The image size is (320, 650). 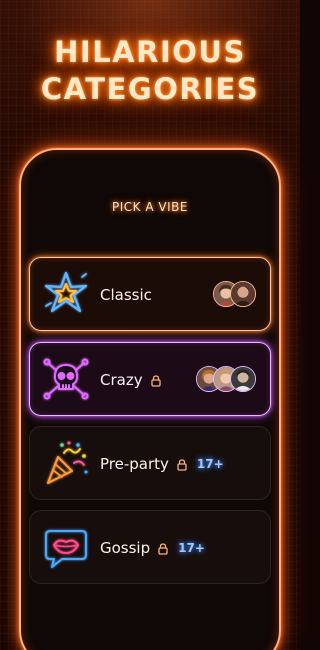 What do you see at coordinates (66, 294) in the screenshot?
I see `star-icon` at bounding box center [66, 294].